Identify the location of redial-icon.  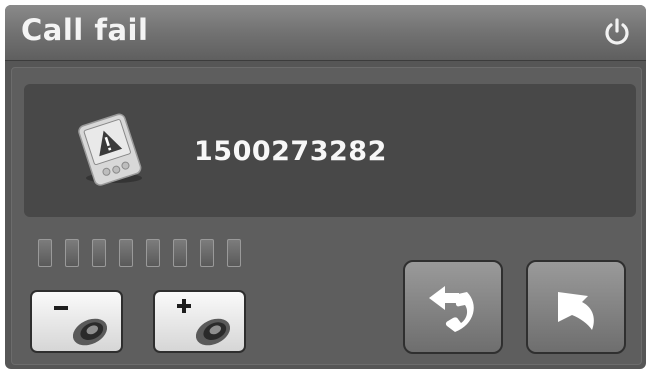
(451, 309).